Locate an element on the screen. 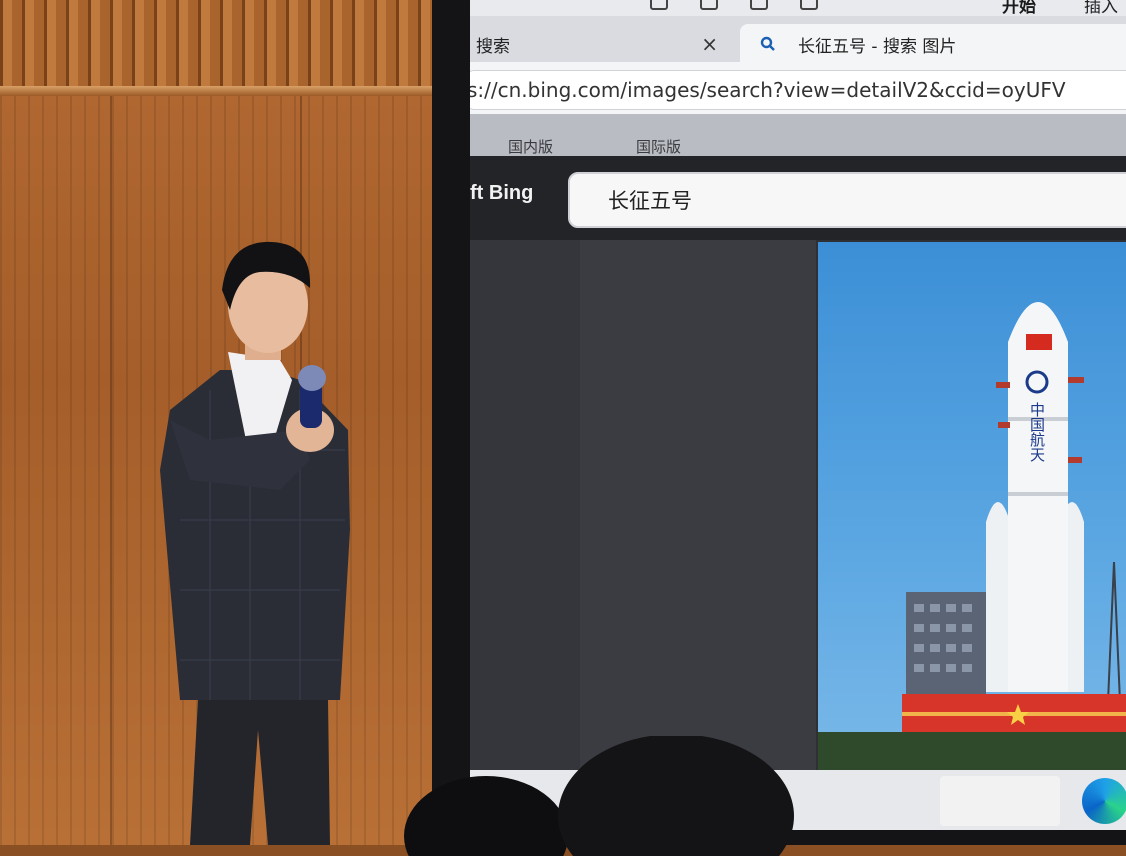  search-icon is located at coordinates (767, 43).